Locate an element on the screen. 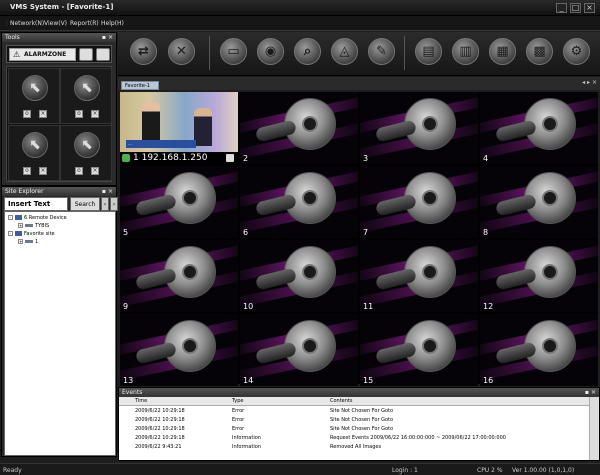  ptz-control-4: ⬉ o × is located at coordinates (86, 153).